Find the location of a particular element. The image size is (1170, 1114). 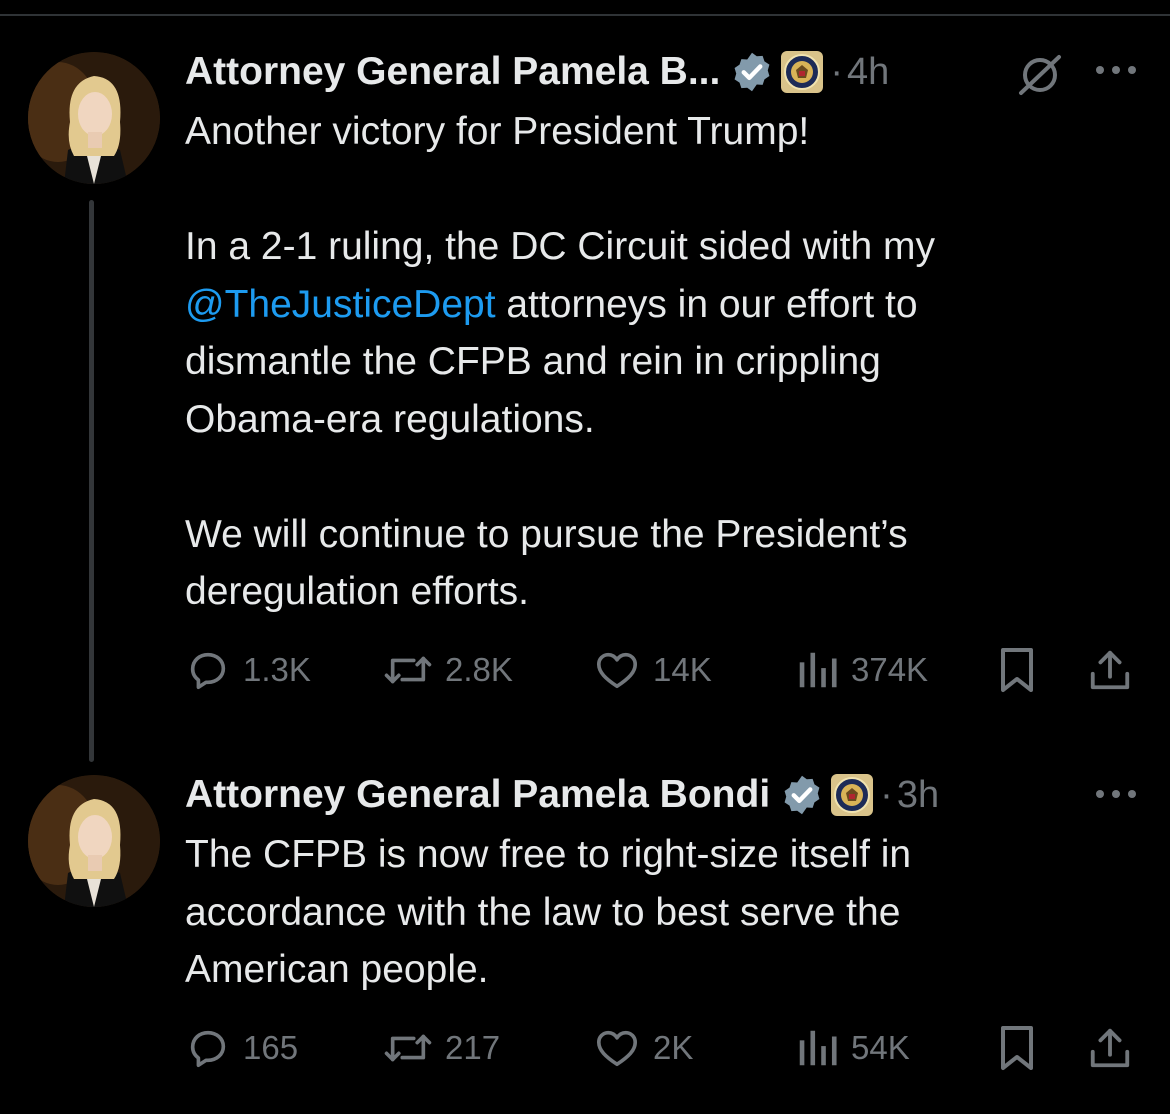

mention-link: @TheJusticeDept is located at coordinates (340, 304).